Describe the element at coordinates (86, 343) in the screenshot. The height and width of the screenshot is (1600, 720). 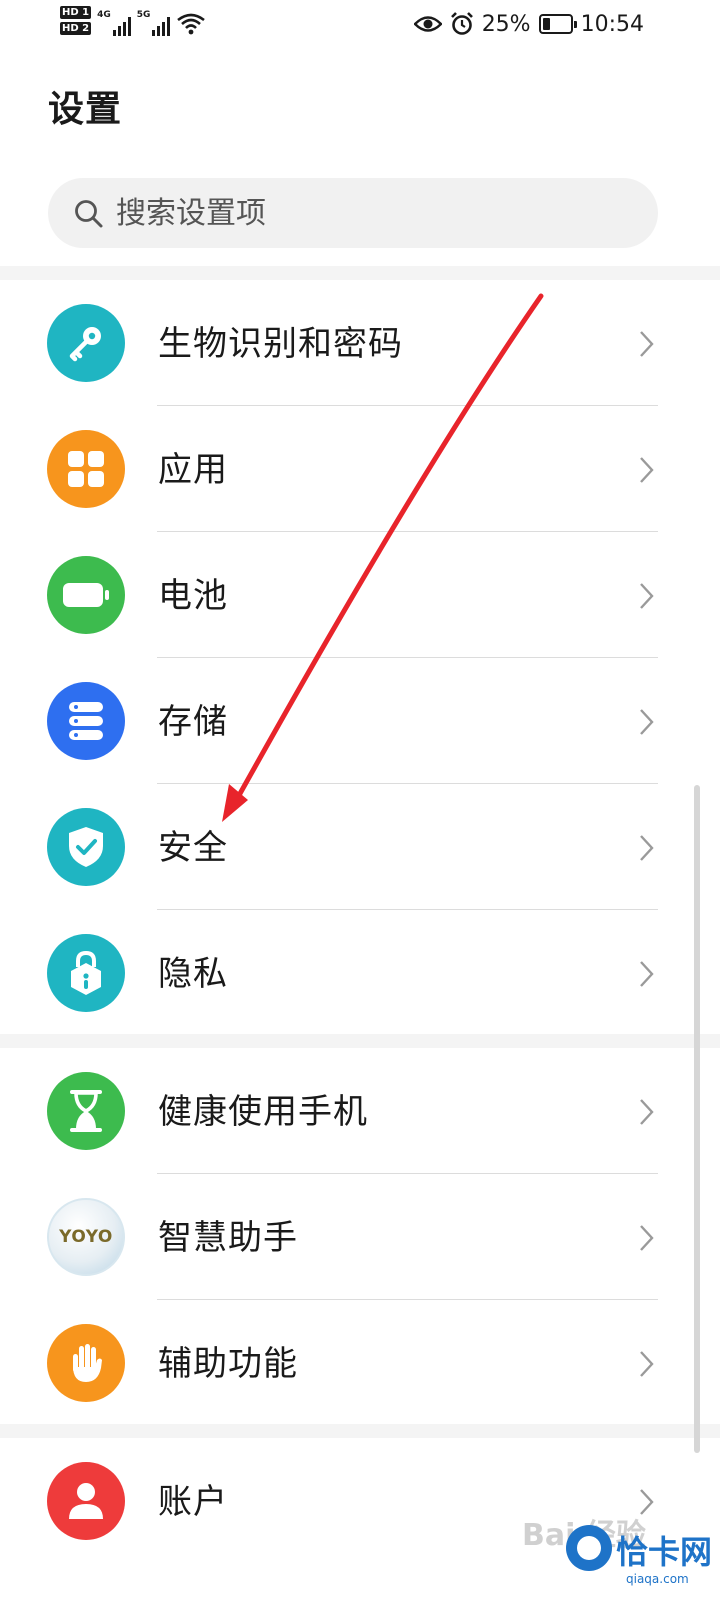
I see `key-icon` at that location.